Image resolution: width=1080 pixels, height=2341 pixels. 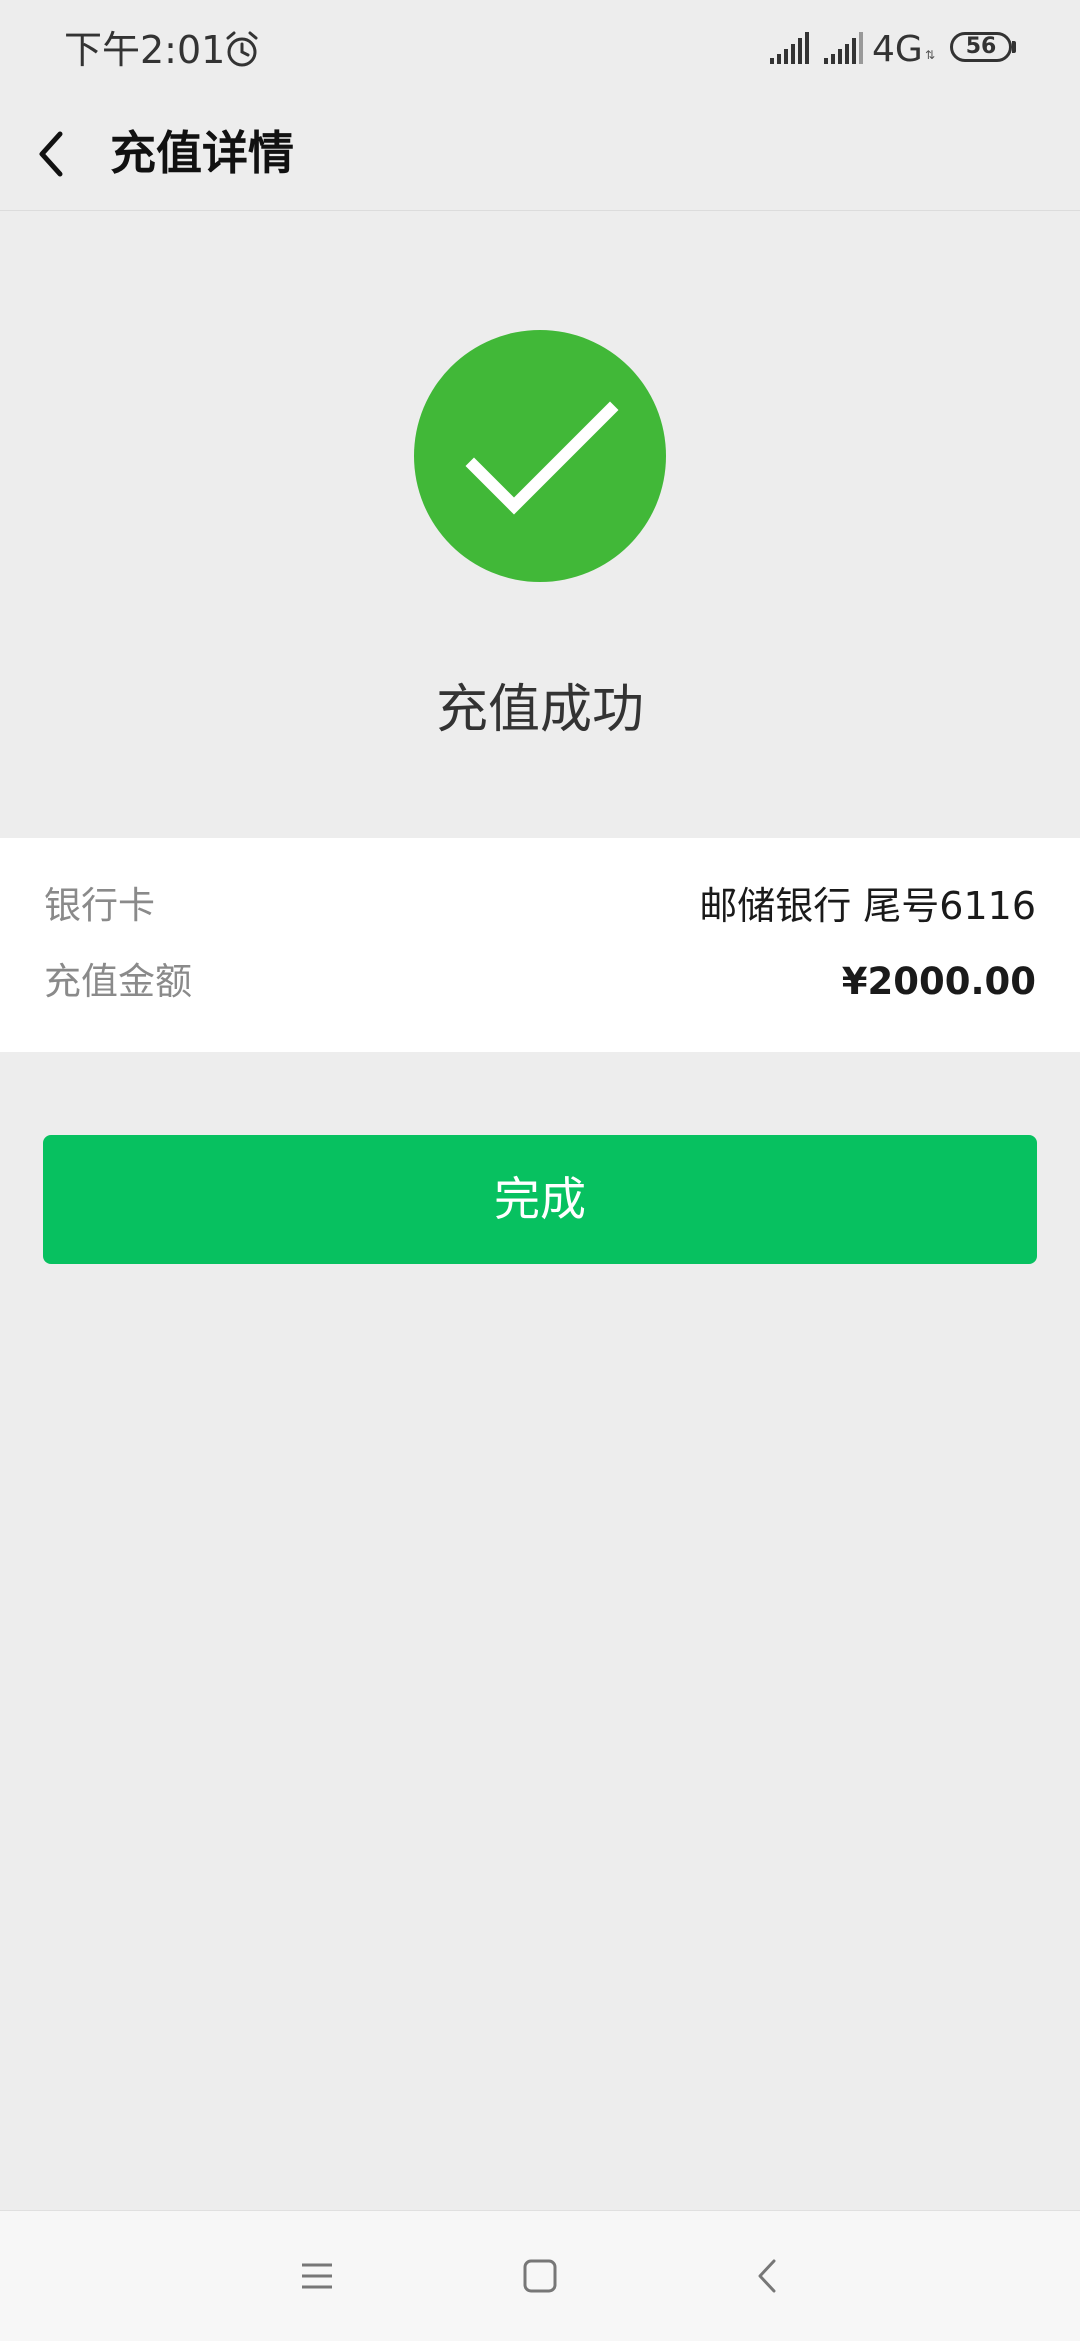 What do you see at coordinates (540, 1199) in the screenshot?
I see `done-button: 完成` at bounding box center [540, 1199].